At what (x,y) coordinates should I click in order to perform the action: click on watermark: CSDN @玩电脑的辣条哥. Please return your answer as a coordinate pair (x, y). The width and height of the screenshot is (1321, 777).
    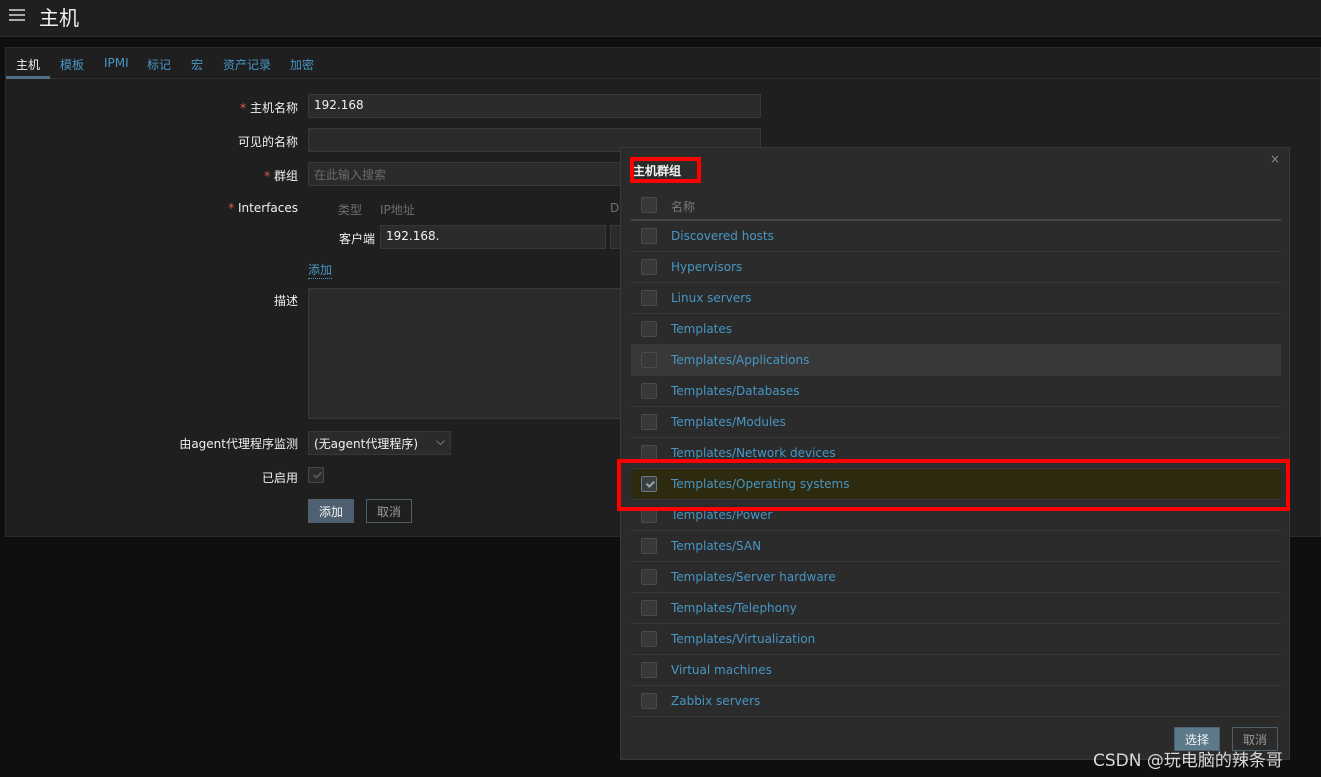
    Looking at the image, I should click on (1188, 761).